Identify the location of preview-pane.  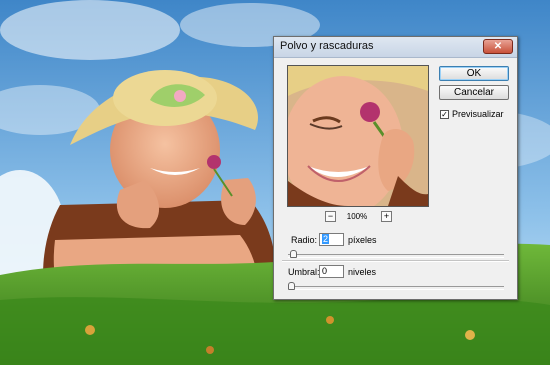
(358, 136).